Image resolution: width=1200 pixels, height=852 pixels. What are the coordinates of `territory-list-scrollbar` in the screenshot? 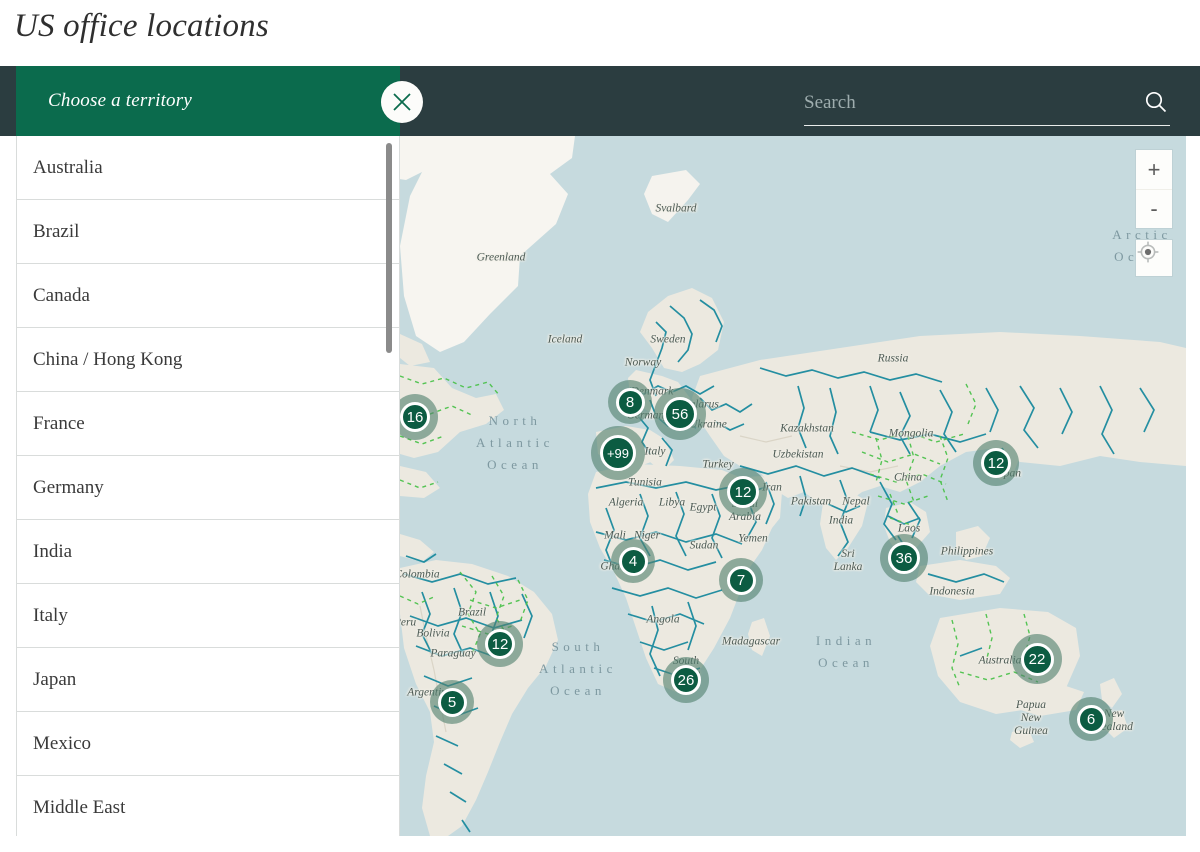 It's located at (389, 486).